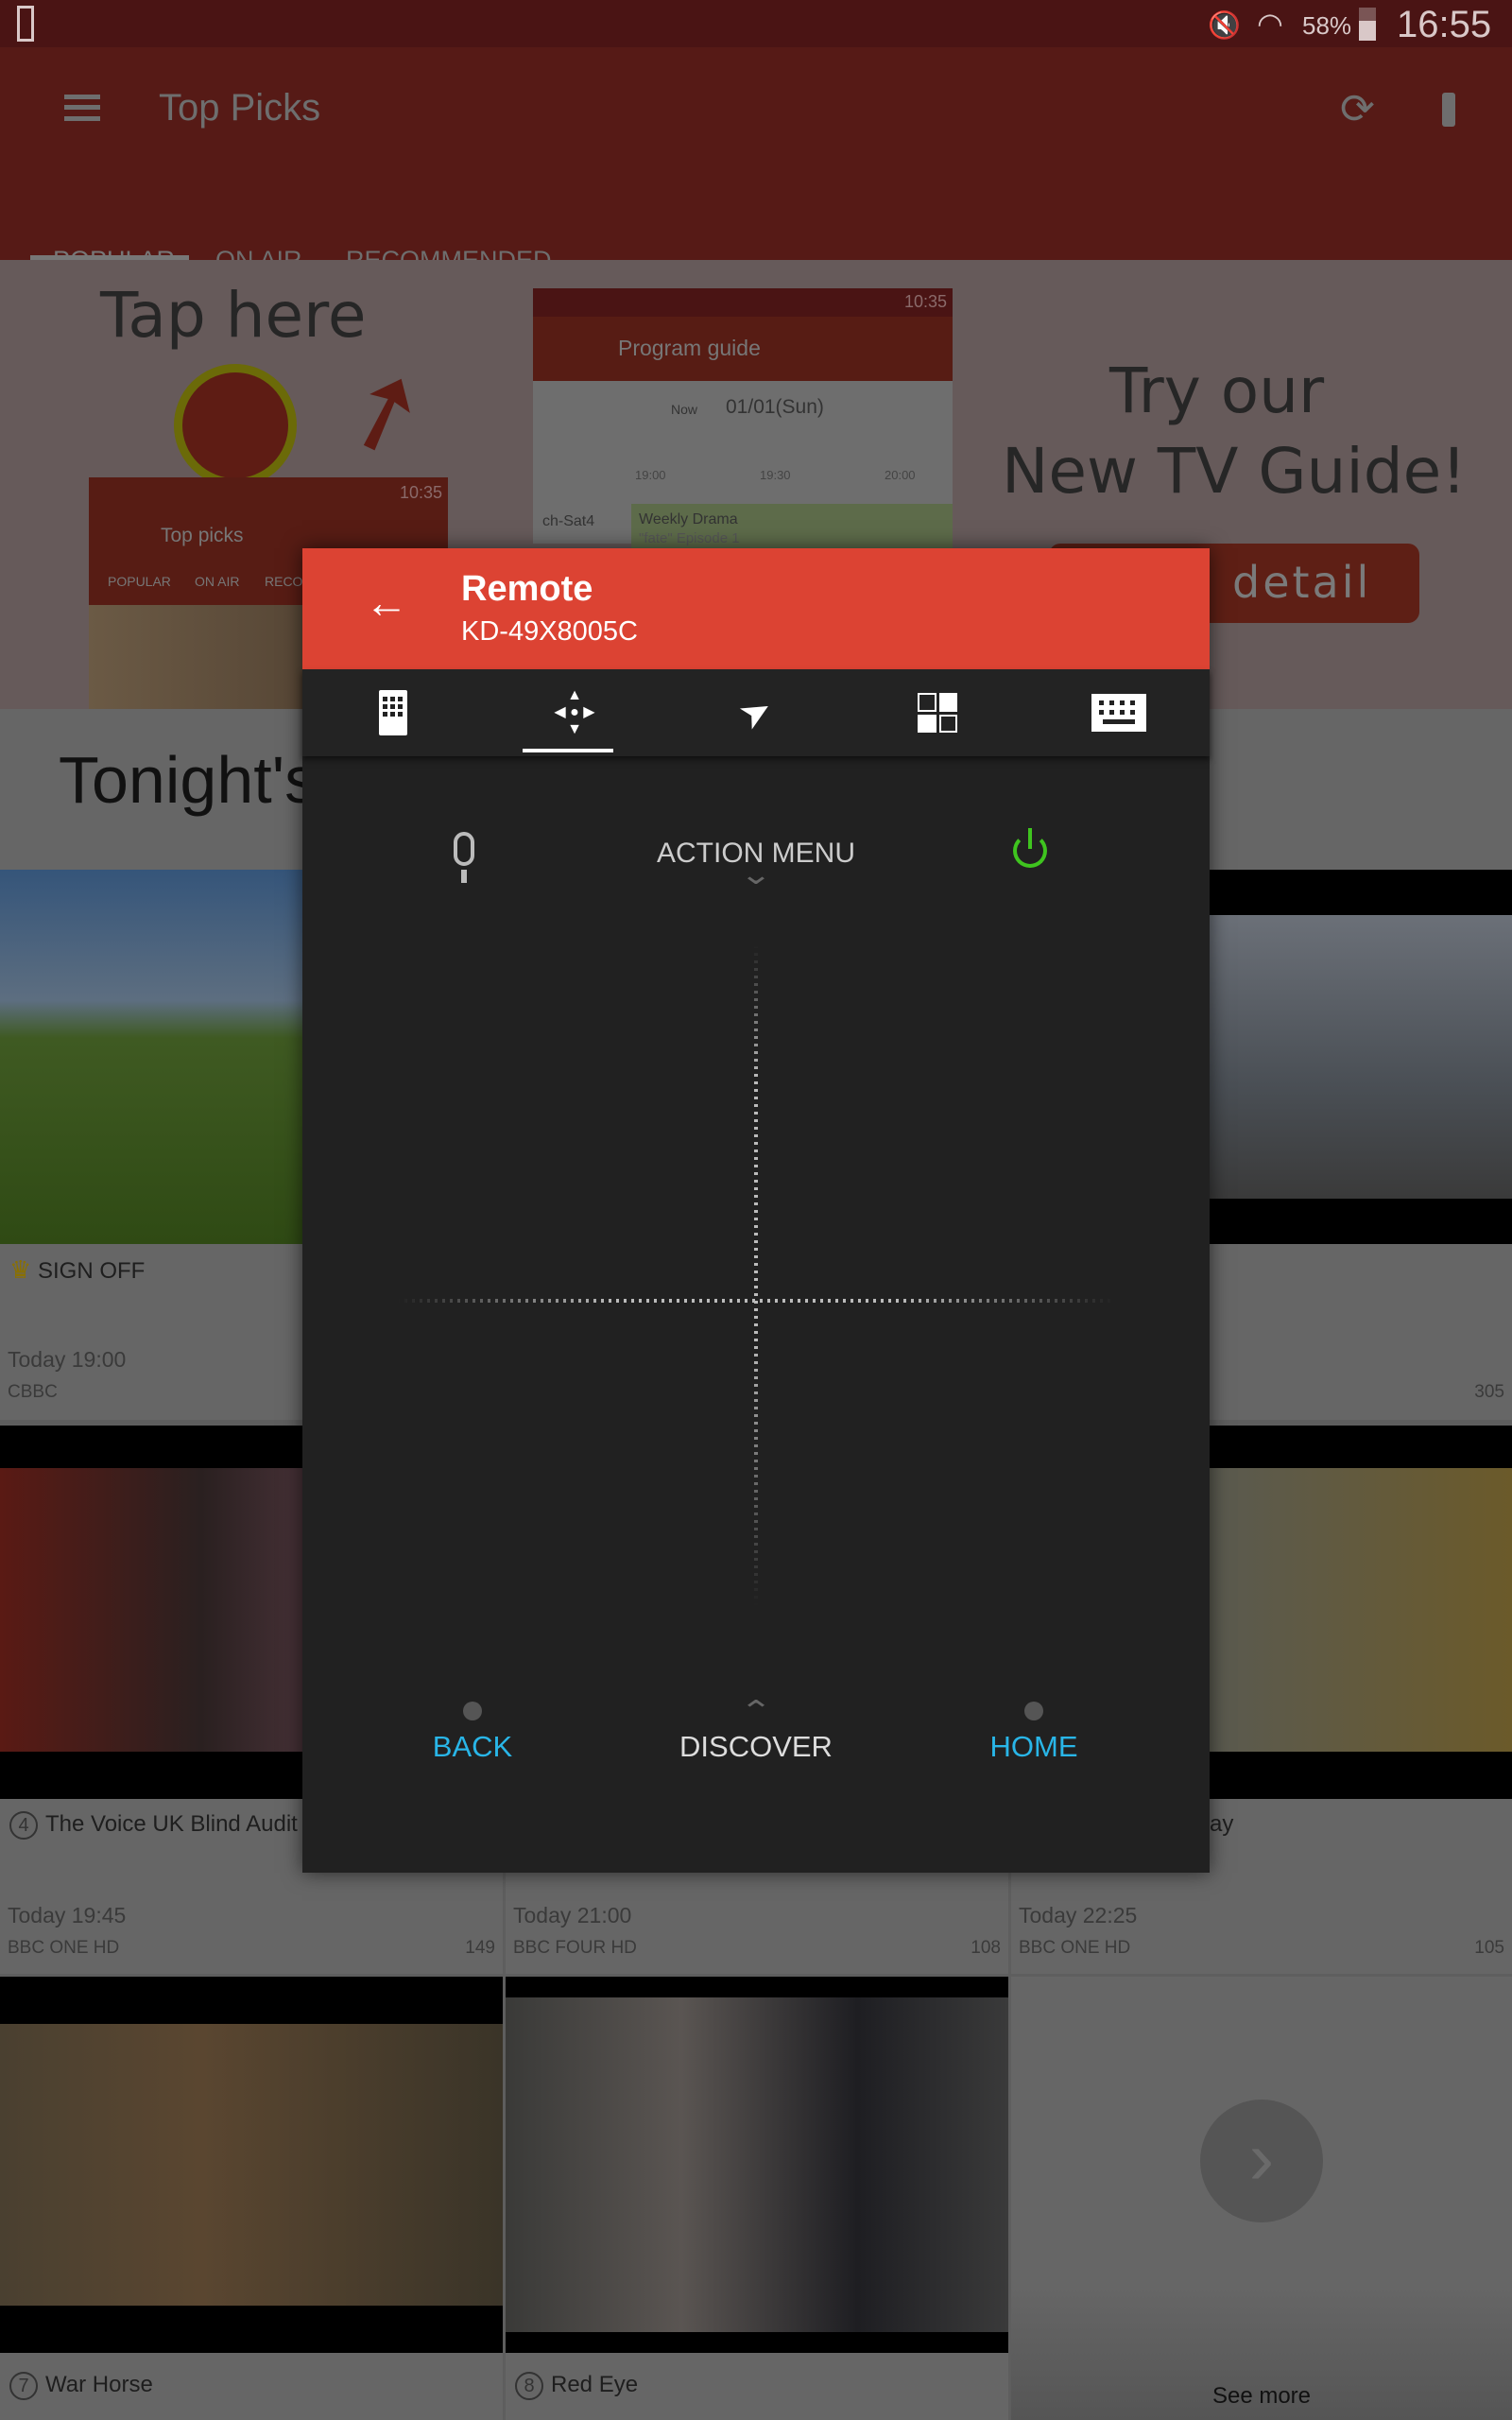  Describe the element at coordinates (1489, 1392) in the screenshot. I see `card-number: 305` at that location.